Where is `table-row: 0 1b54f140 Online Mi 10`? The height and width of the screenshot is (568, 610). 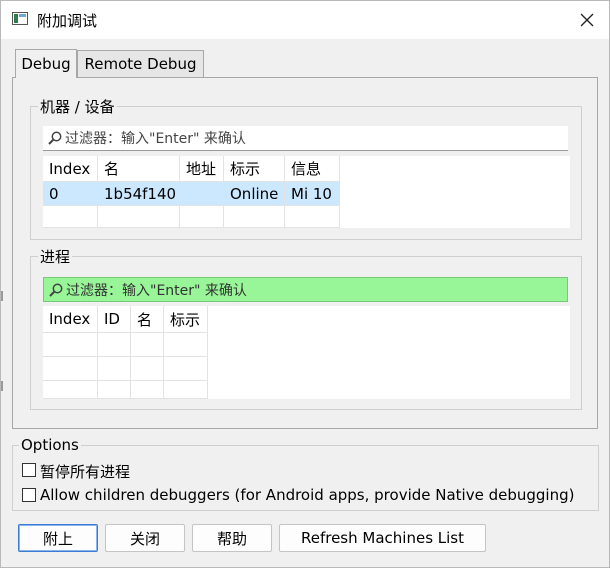
table-row: 0 1b54f140 Online Mi 10 is located at coordinates (191, 194).